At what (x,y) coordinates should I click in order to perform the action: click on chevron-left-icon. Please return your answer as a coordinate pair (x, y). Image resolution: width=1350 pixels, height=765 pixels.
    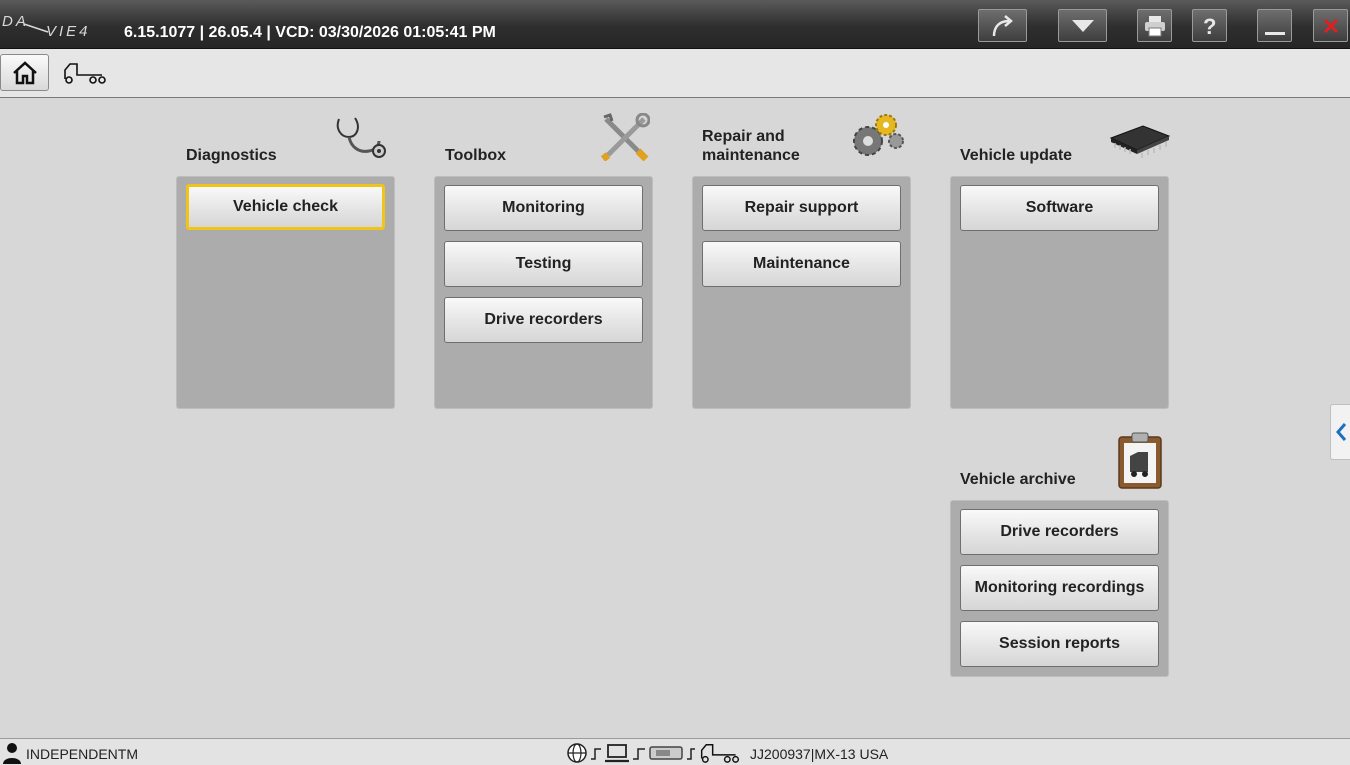
    Looking at the image, I should click on (1340, 432).